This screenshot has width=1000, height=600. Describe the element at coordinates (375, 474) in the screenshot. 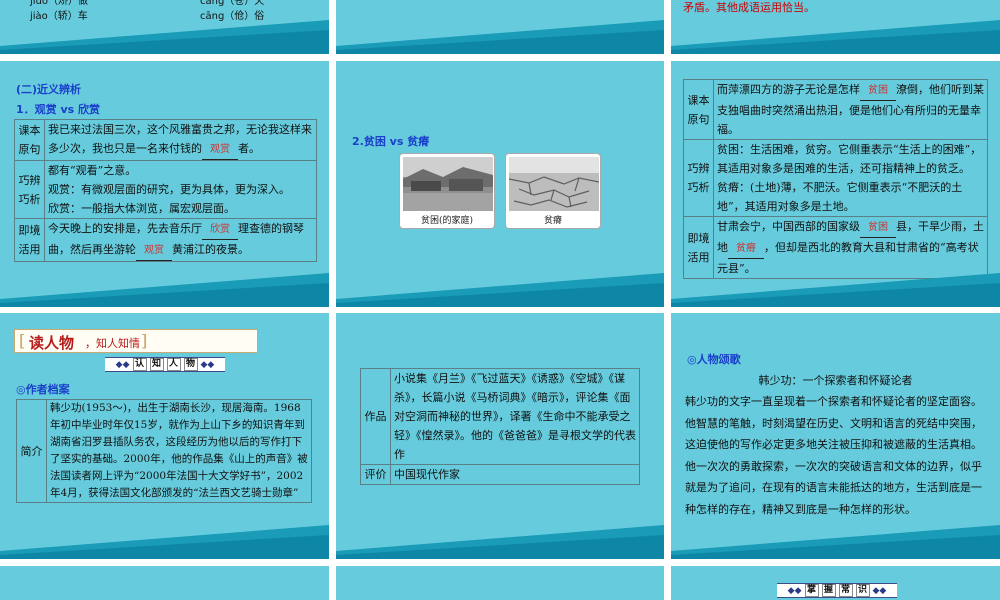

I see `row-label: 评价` at that location.